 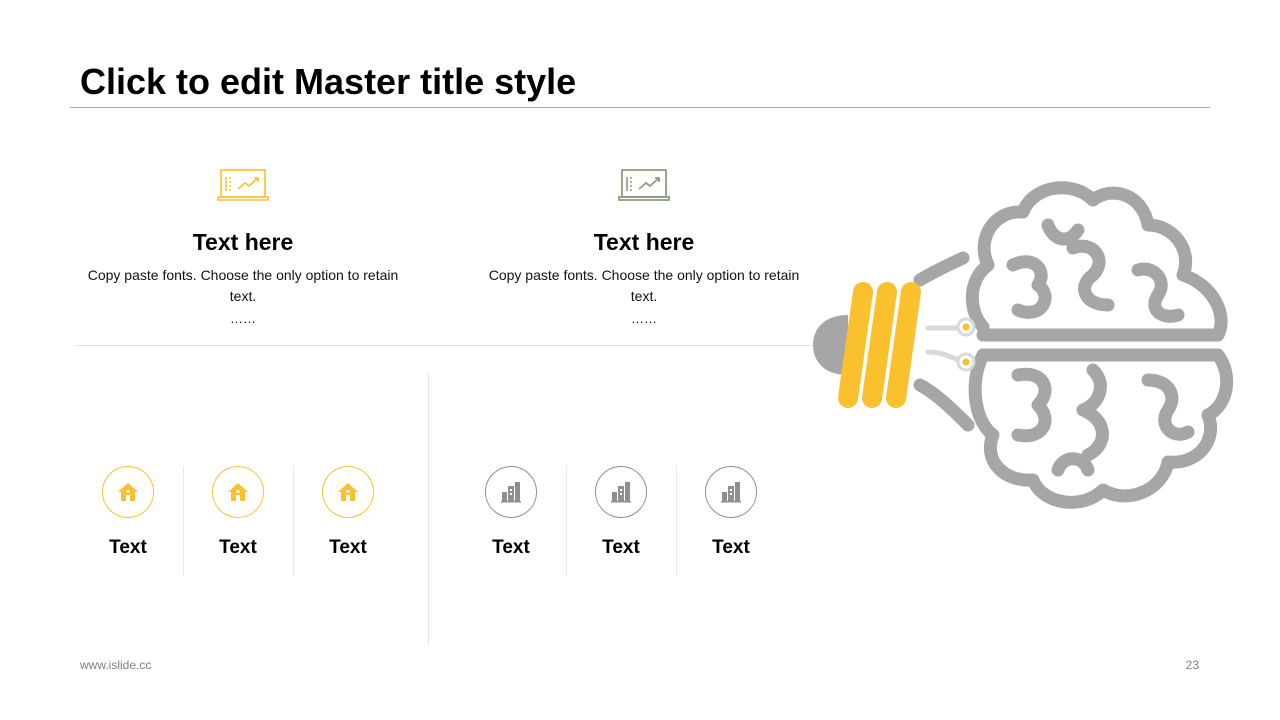 What do you see at coordinates (1192, 665) in the screenshot?
I see `page-number: 23` at bounding box center [1192, 665].